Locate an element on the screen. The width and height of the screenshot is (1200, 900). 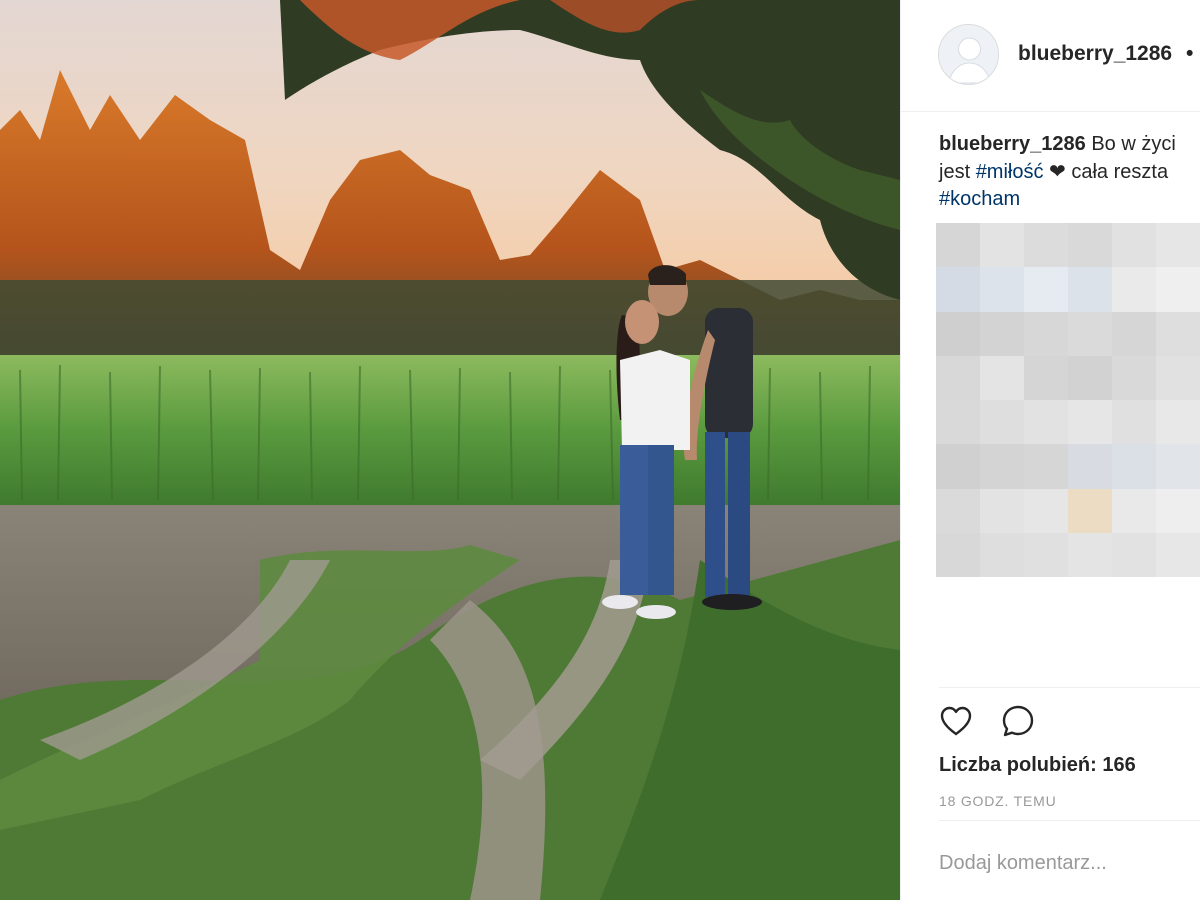
avatar is located at coordinates (968, 54).